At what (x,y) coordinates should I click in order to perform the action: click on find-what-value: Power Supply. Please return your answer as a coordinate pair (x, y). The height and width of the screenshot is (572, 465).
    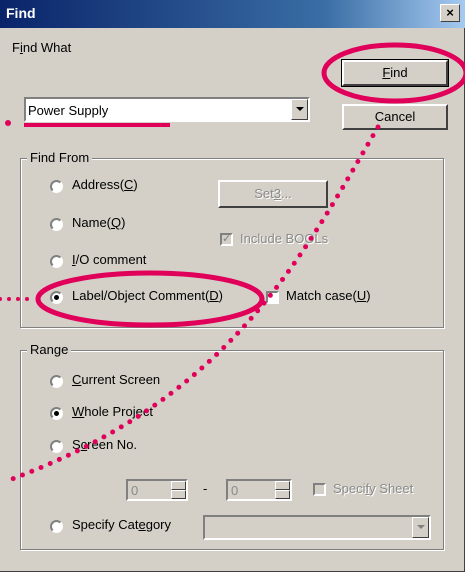
    Looking at the image, I should click on (68, 110).